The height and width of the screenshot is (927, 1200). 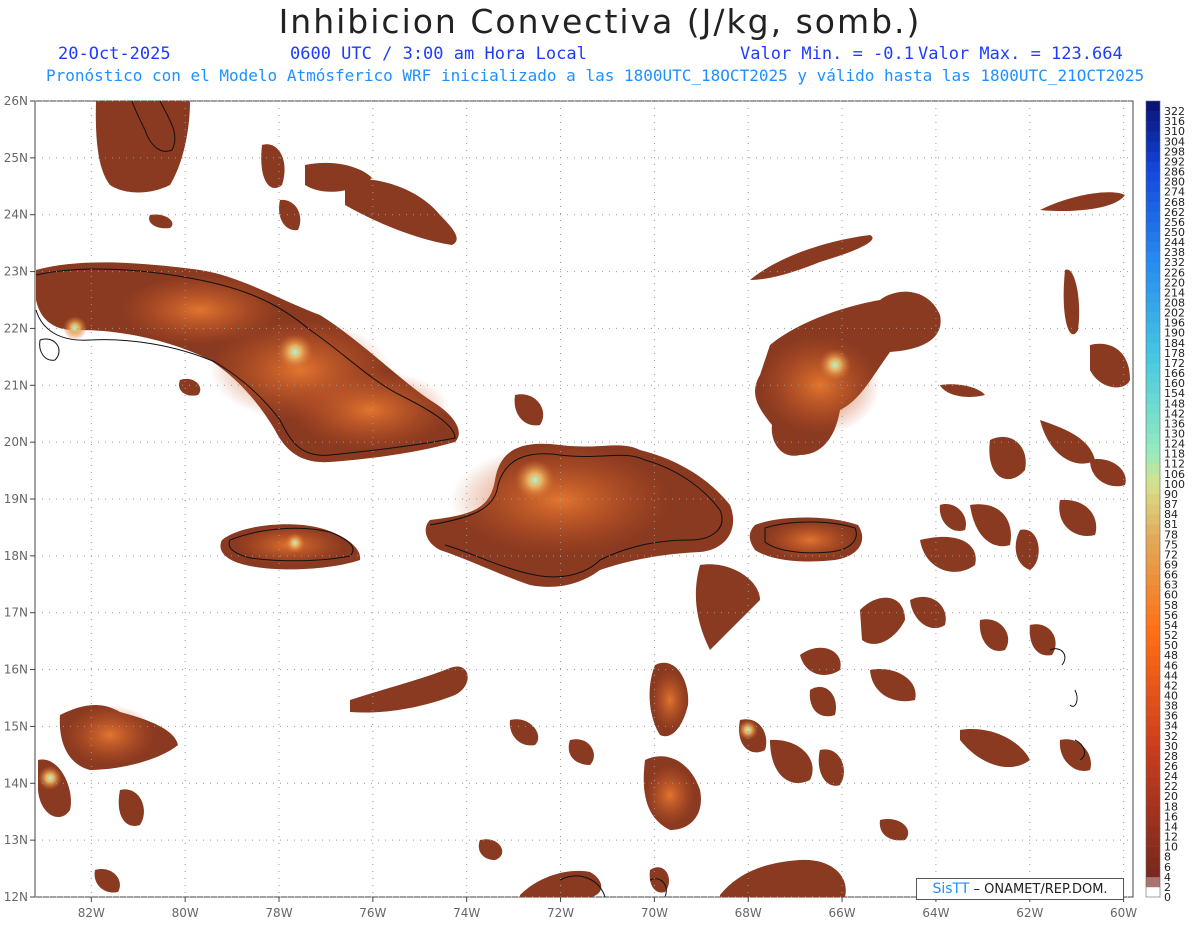 What do you see at coordinates (935, 913) in the screenshot?
I see `lon-tick-label: 64W` at bounding box center [935, 913].